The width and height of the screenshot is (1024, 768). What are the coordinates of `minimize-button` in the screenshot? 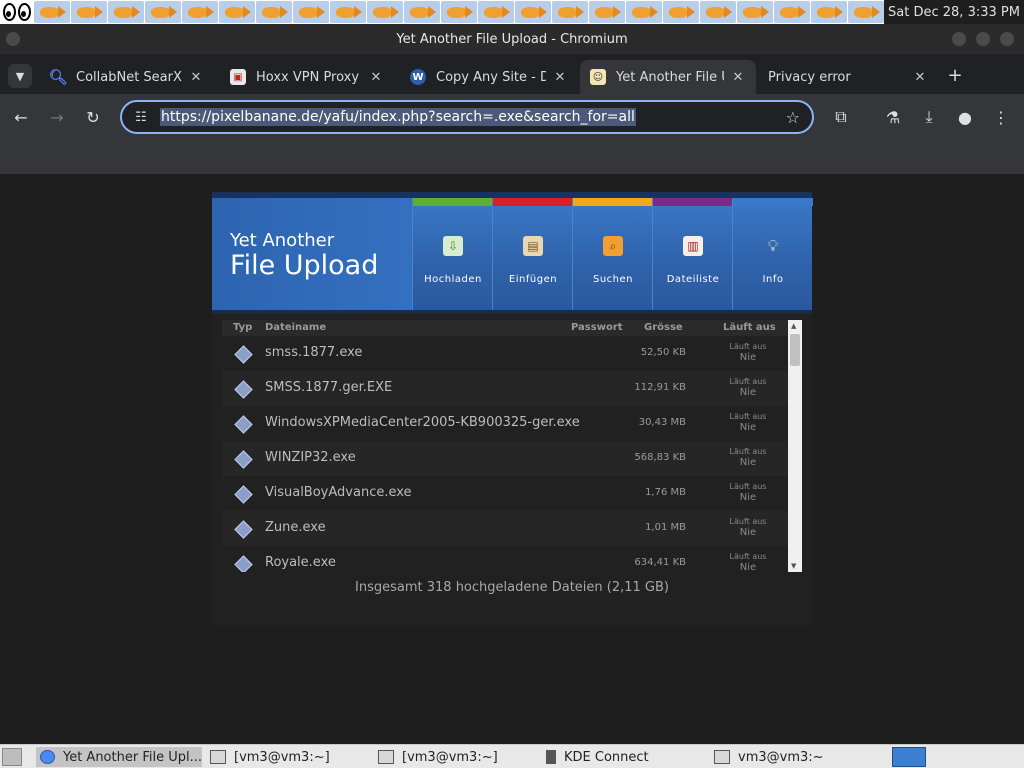 It's located at (959, 39).